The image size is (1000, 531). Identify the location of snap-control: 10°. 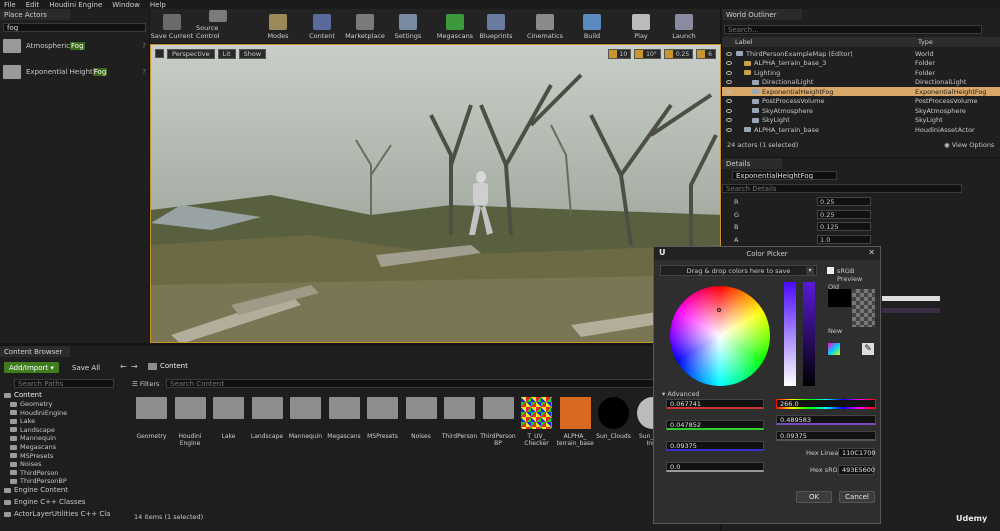
(647, 54).